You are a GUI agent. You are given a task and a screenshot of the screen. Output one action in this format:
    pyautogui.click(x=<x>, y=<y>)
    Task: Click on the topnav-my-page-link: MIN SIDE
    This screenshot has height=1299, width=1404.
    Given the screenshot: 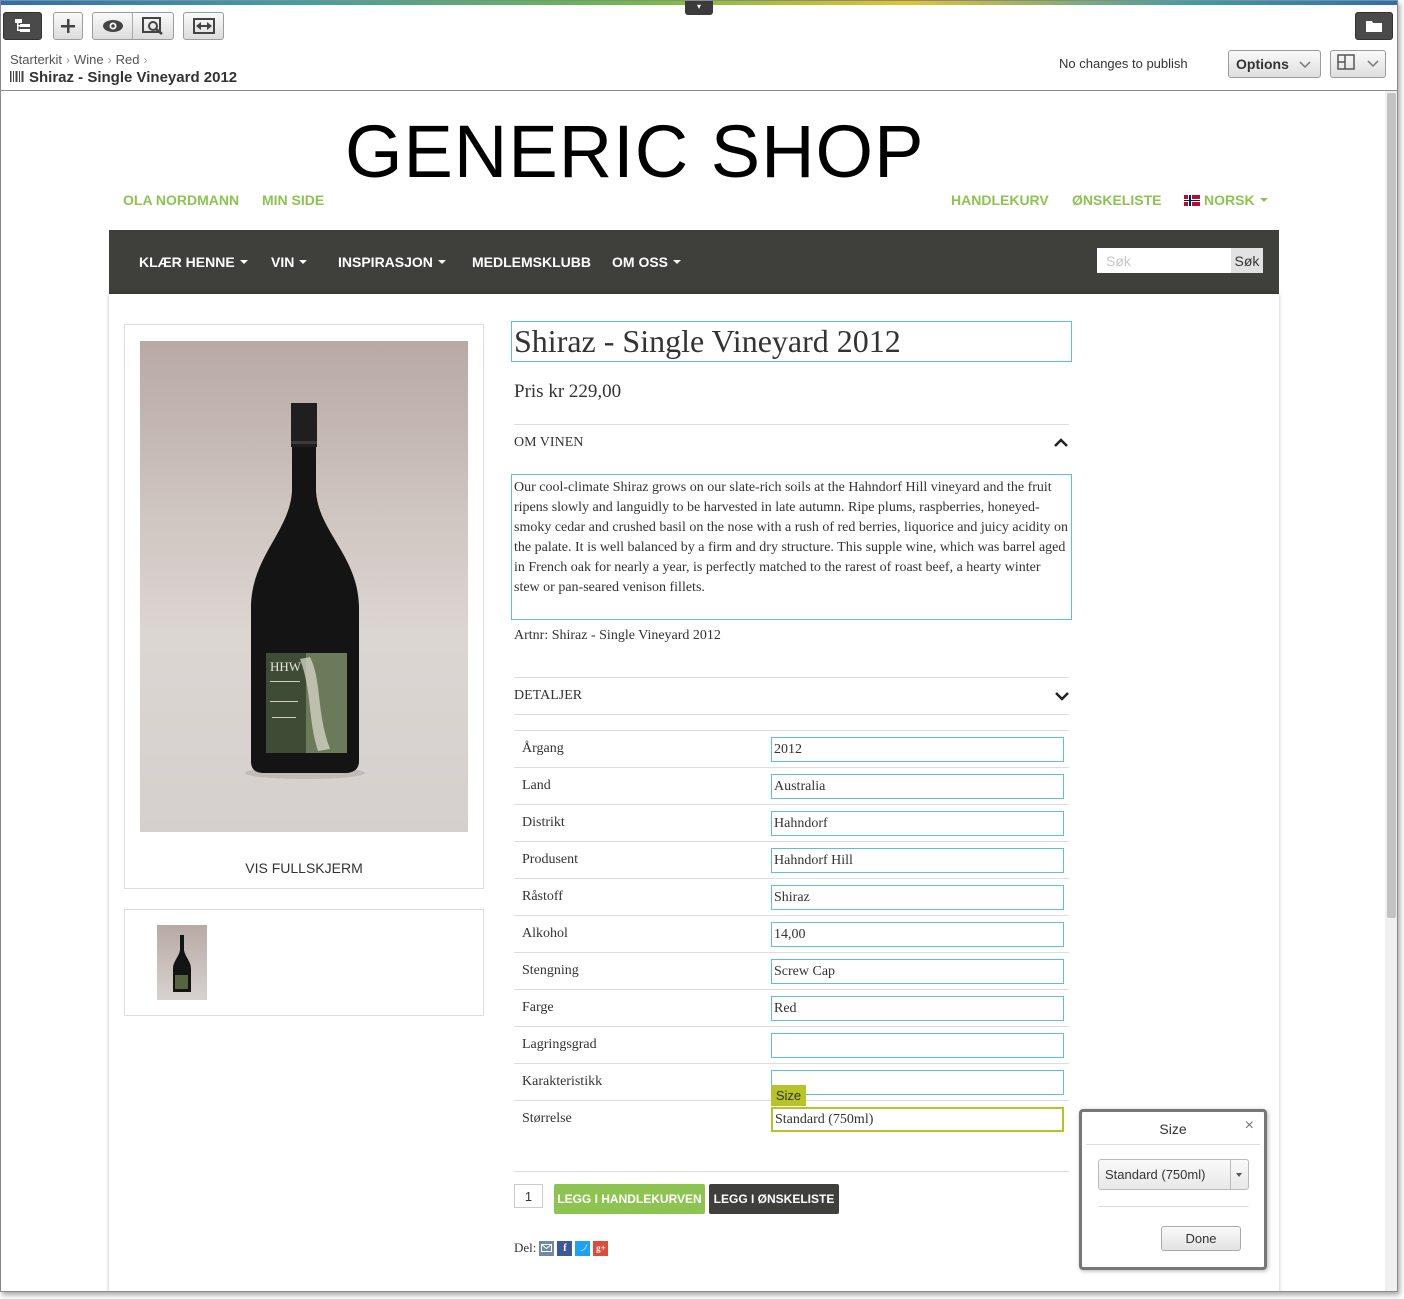 What is the action you would take?
    pyautogui.click(x=293, y=200)
    